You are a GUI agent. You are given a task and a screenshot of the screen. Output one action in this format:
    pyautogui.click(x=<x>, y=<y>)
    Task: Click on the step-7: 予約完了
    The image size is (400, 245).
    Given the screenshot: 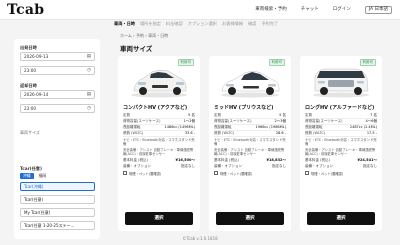 What is the action you would take?
    pyautogui.click(x=270, y=23)
    